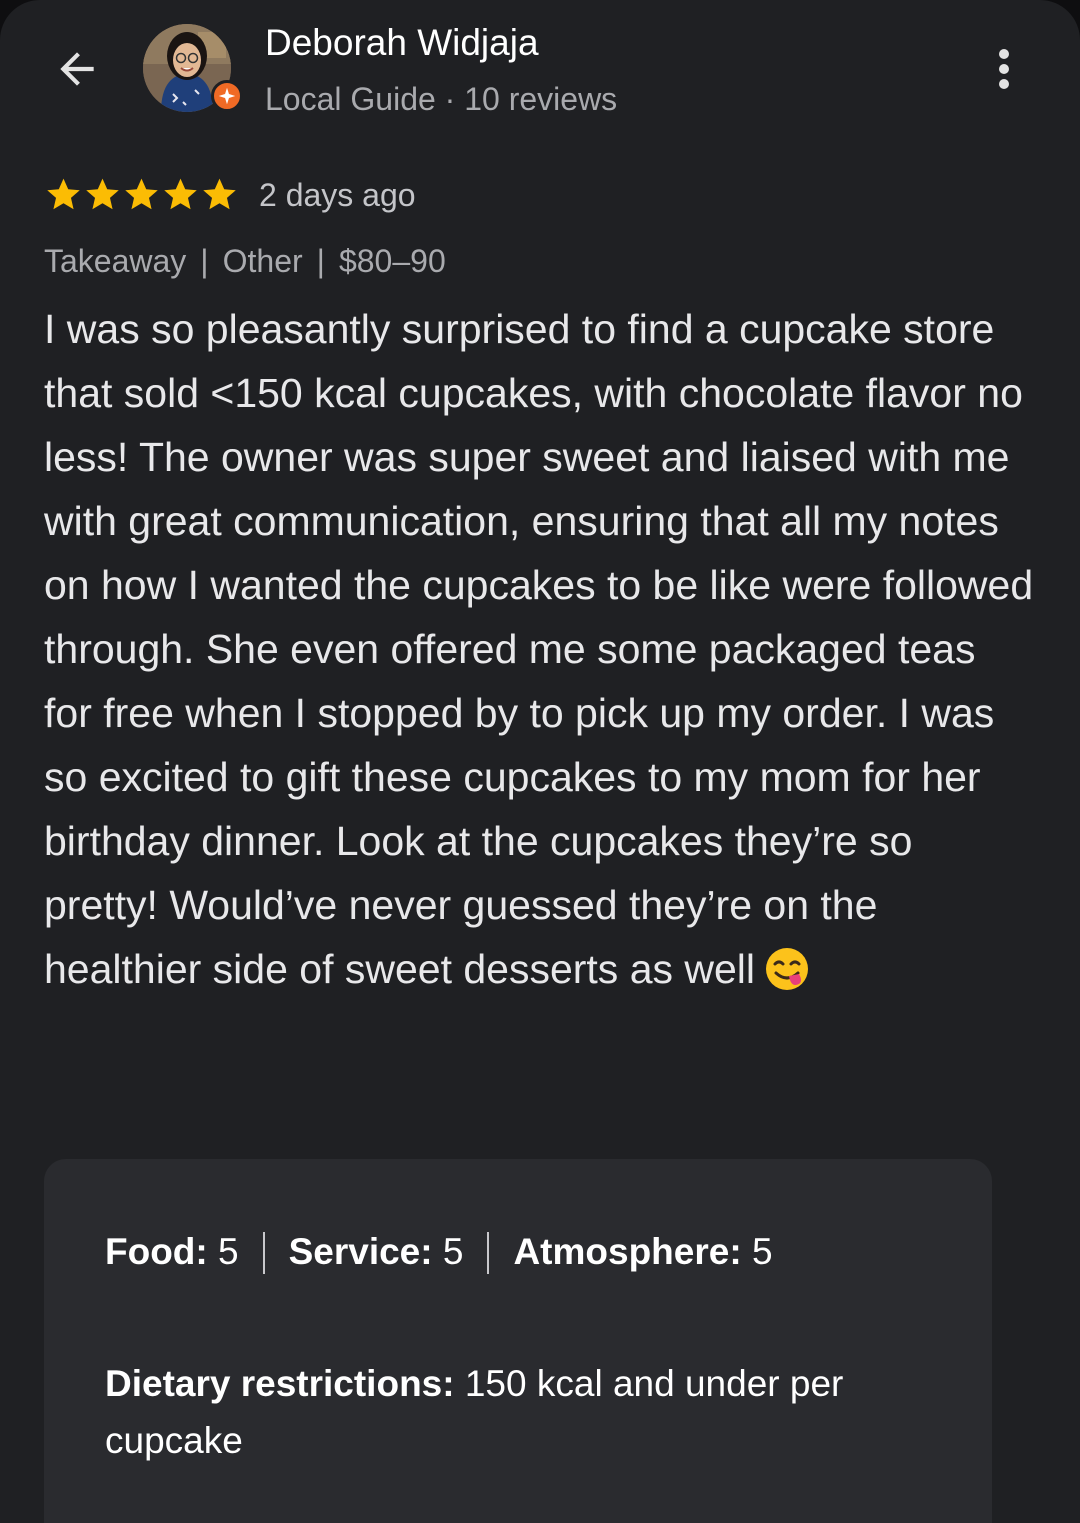  I want to click on food-value: 5, so click(228, 1251).